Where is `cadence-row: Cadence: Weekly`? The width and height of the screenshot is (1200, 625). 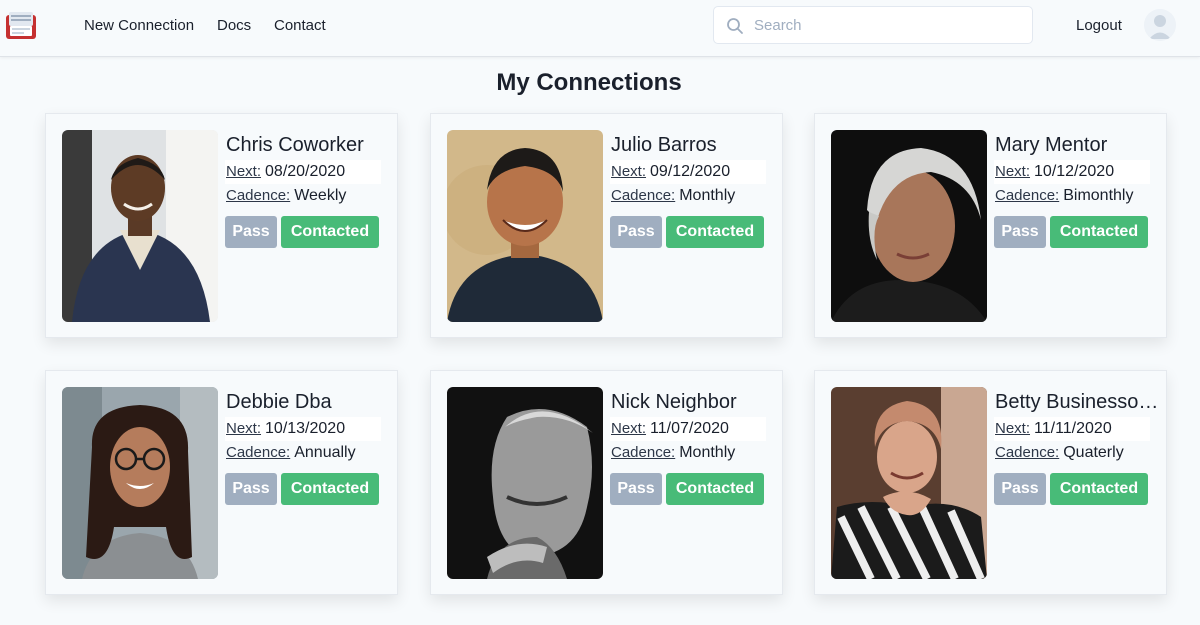 cadence-row: Cadence: Weekly is located at coordinates (286, 196).